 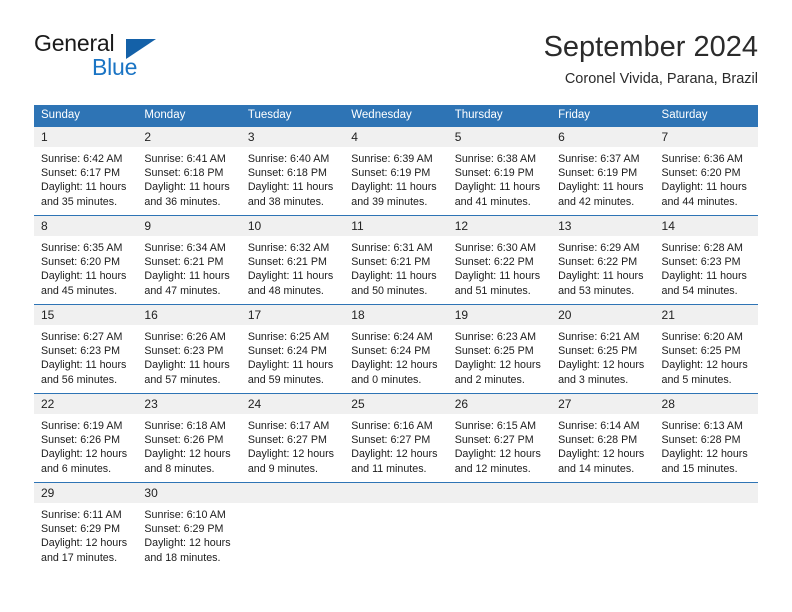 I want to click on daylight-text: Daylight: 12 hours and 15 minutes., so click(x=704, y=461).